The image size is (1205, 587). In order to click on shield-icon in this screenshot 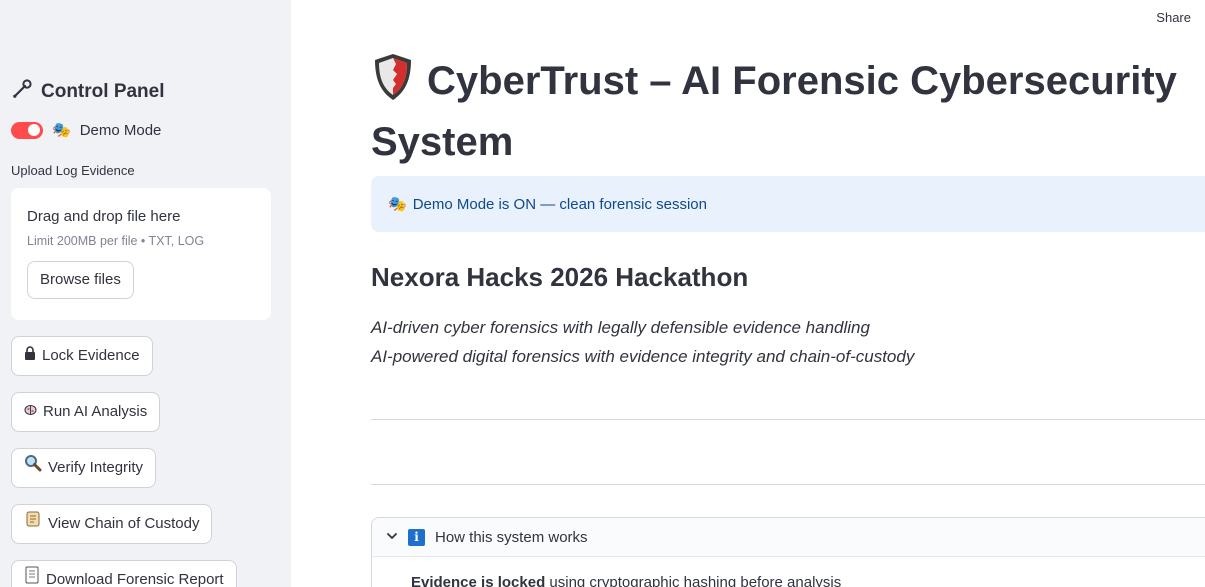, I will do `click(393, 84)`.